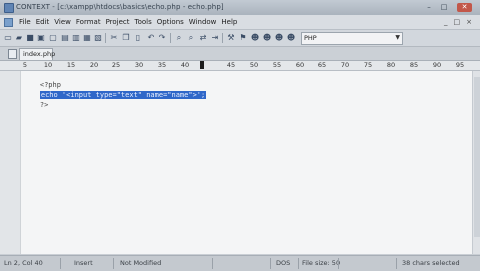 The width and height of the screenshot is (480, 271). Describe the element at coordinates (460, 65) in the screenshot. I see `ruler-label: 95` at that location.